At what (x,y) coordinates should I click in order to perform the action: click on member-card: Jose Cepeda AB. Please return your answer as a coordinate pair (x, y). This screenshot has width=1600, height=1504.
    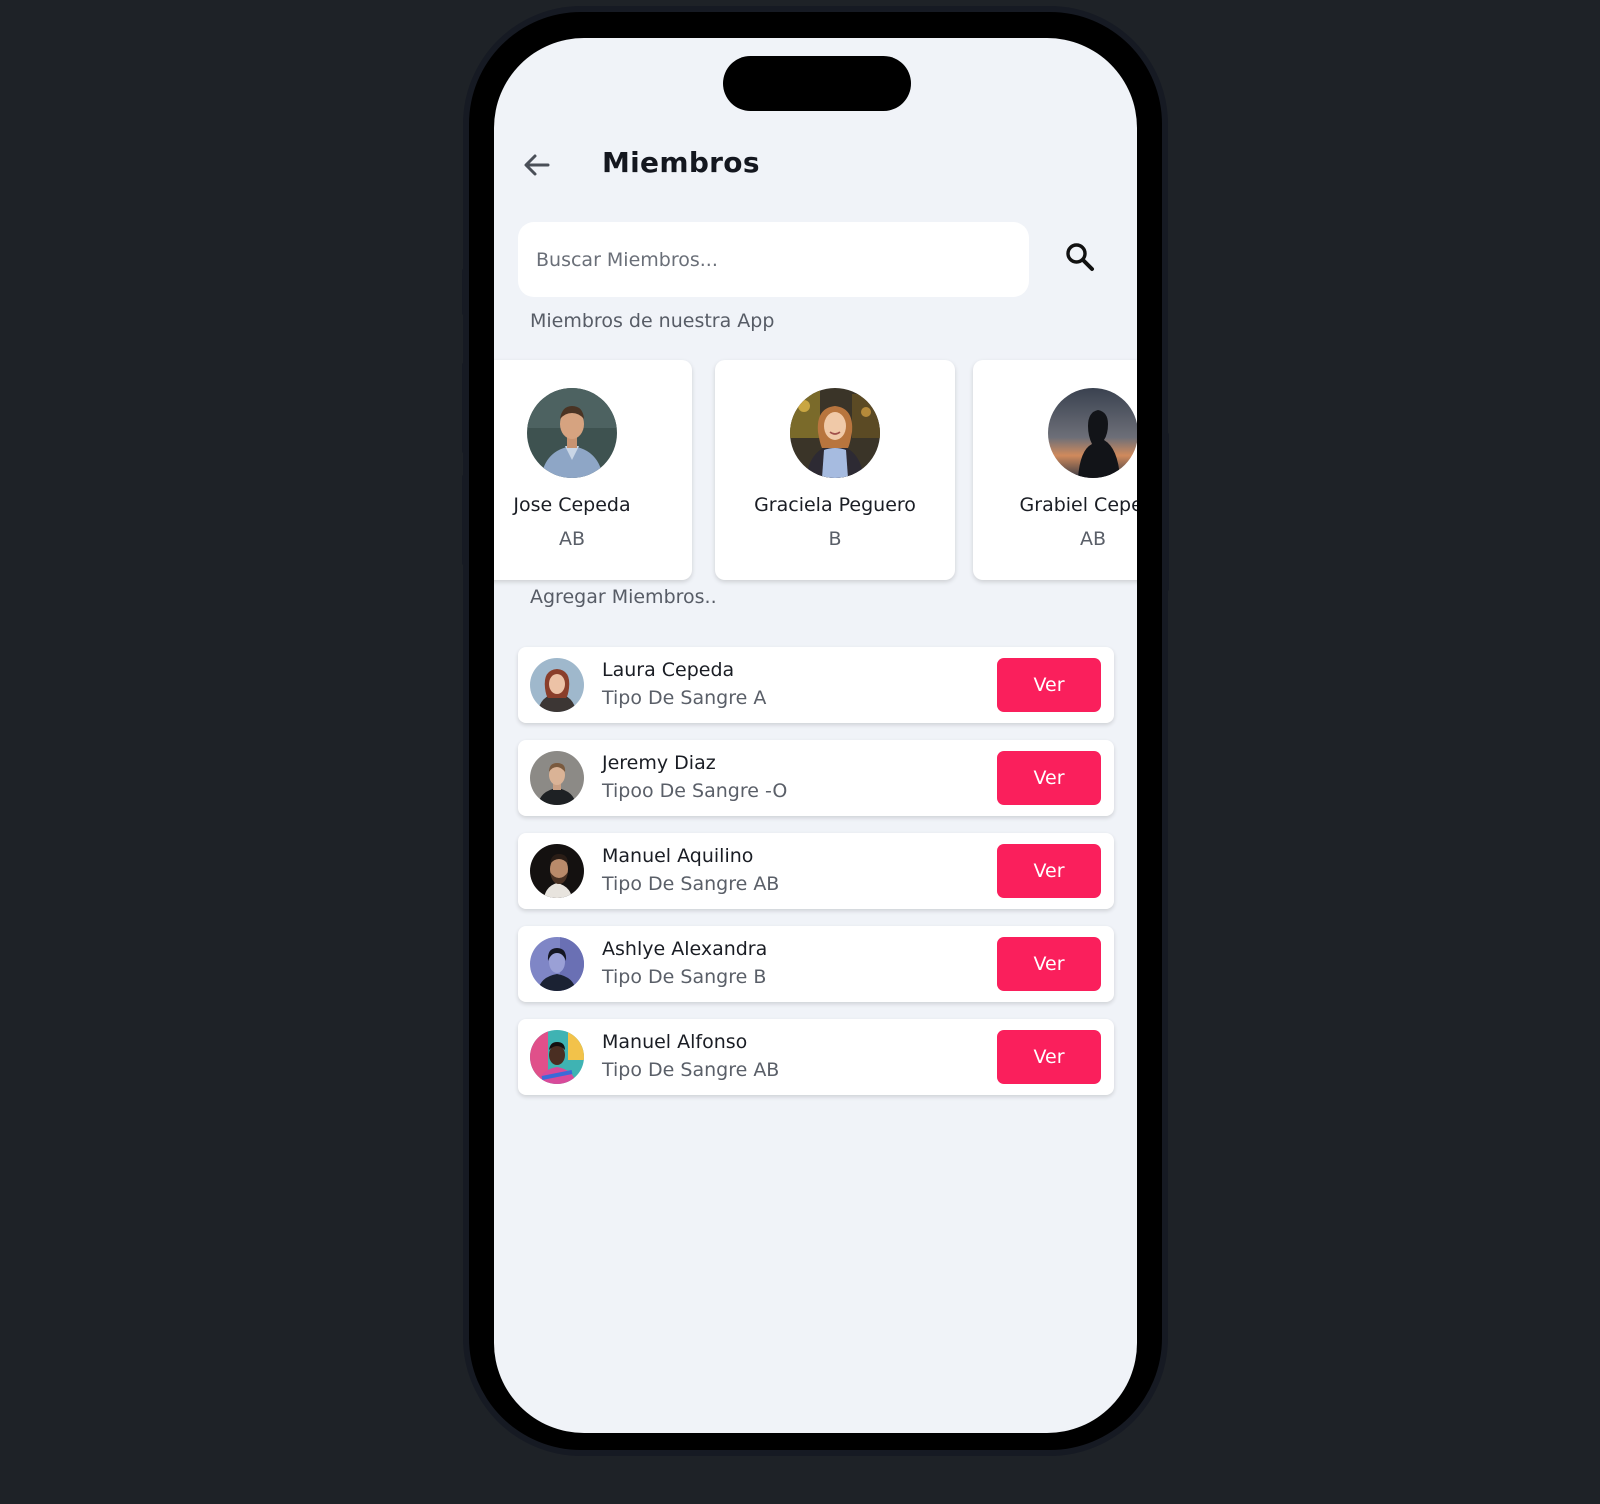
    Looking at the image, I should click on (593, 470).